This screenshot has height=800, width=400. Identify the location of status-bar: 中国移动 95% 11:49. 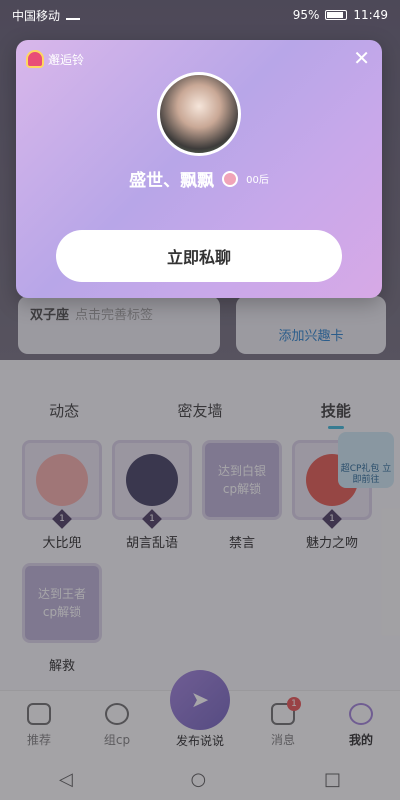
(200, 15).